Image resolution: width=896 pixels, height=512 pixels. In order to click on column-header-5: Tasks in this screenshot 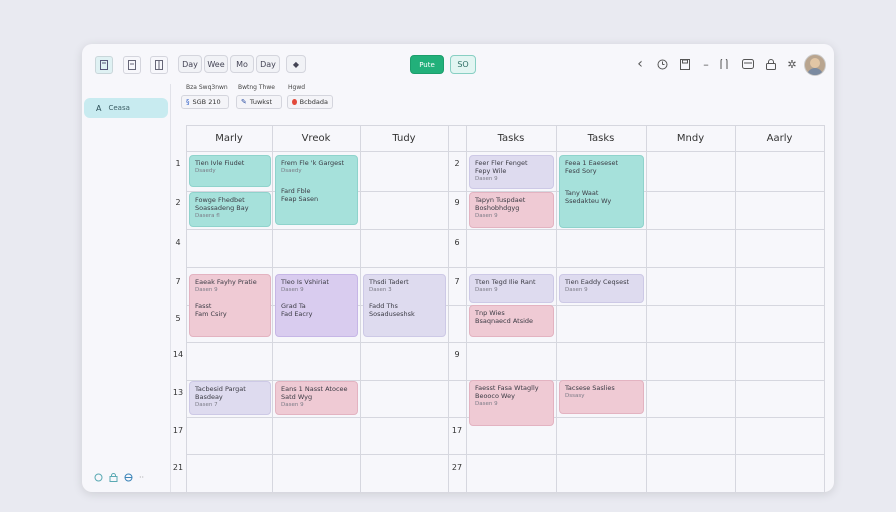, I will do `click(601, 138)`.